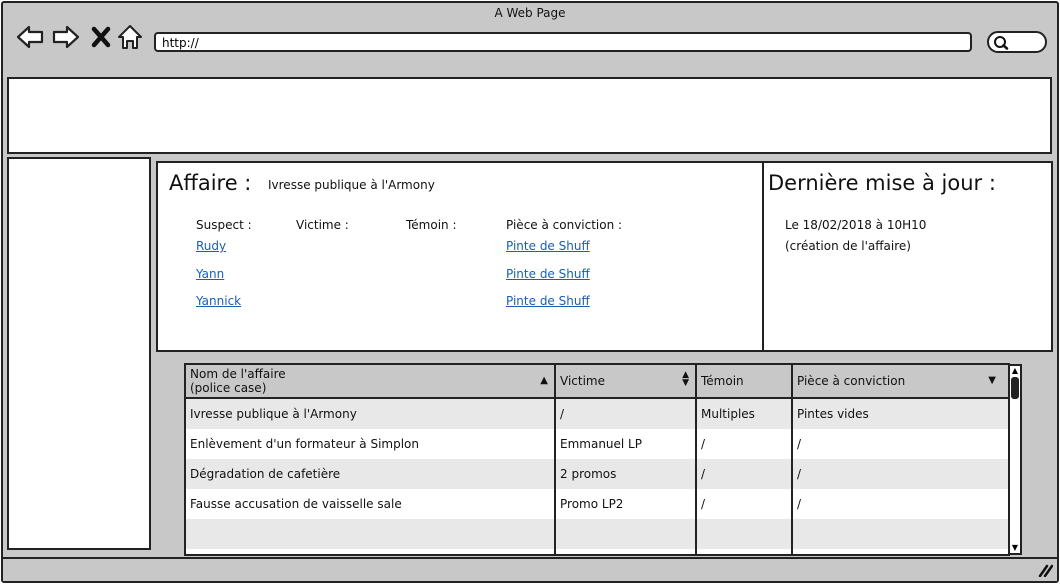 Image resolution: width=1060 pixels, height=584 pixels. What do you see at coordinates (79, 353) in the screenshot?
I see `sidebar` at bounding box center [79, 353].